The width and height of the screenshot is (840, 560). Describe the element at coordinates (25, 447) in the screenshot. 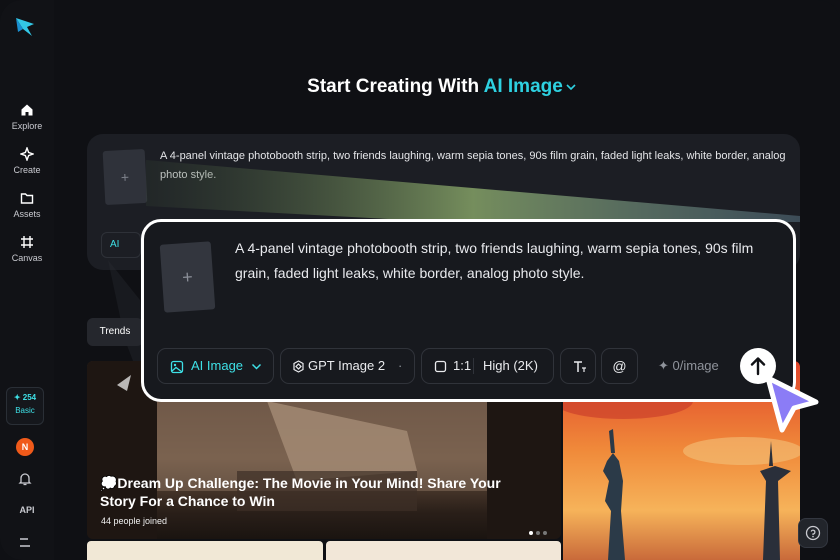

I see `avatar: N` at that location.